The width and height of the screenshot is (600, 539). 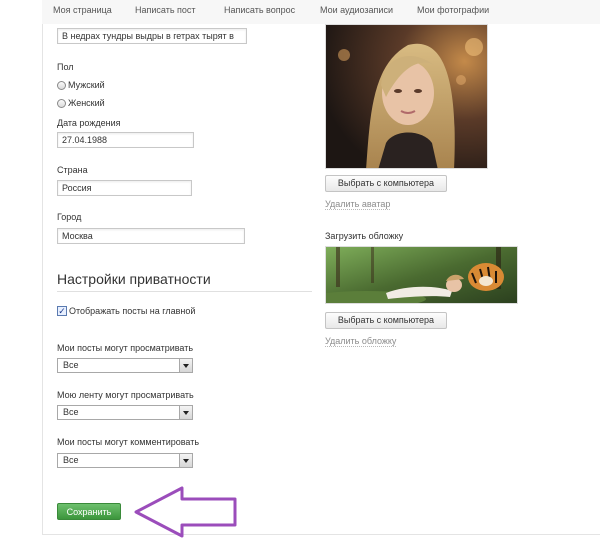 I want to click on cover-image, so click(x=421, y=275).